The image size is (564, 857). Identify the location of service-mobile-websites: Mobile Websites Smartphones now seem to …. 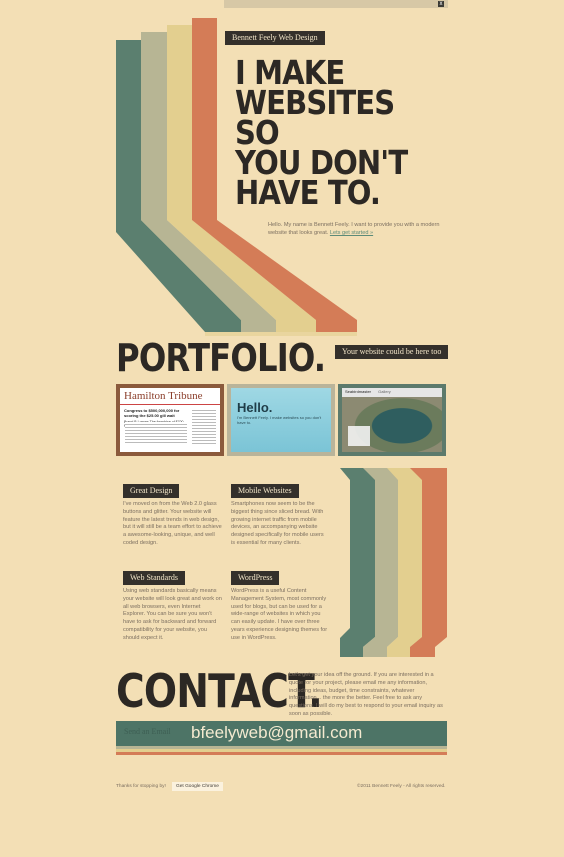
(277, 515).